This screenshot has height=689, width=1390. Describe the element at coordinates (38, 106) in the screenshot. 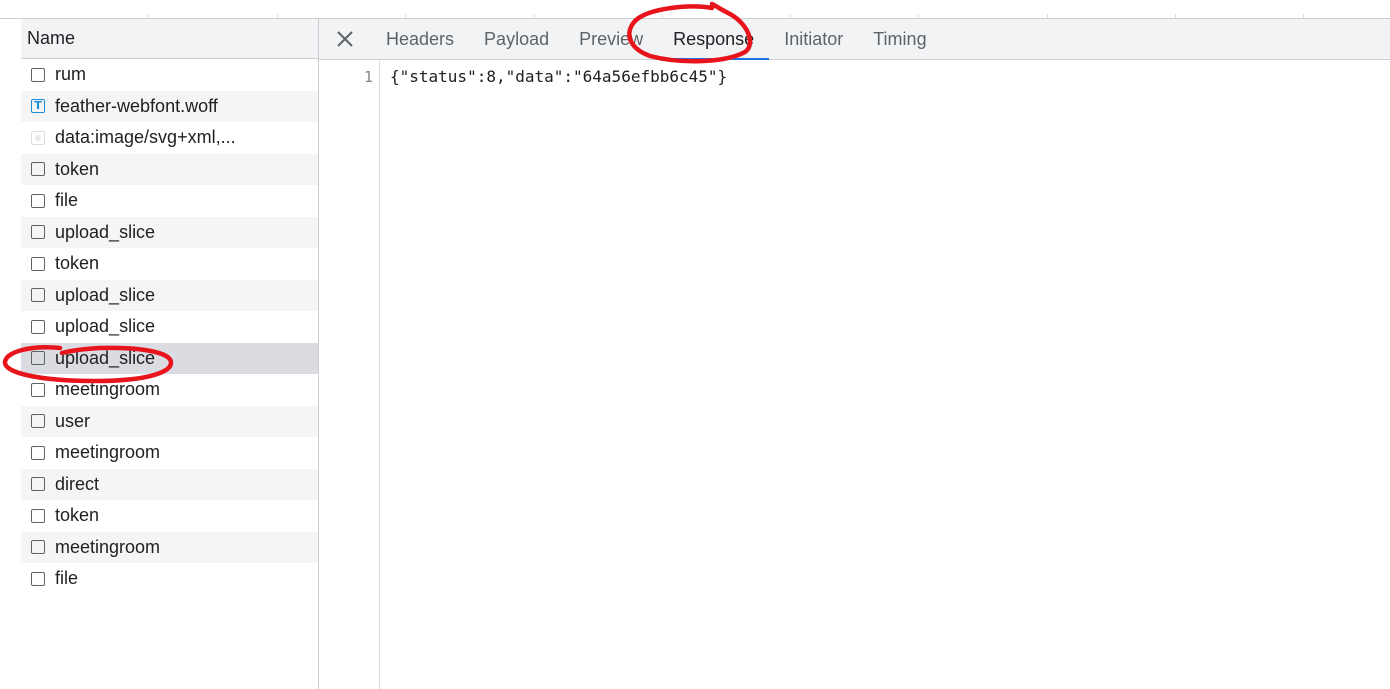

I see `font-icon: T` at that location.